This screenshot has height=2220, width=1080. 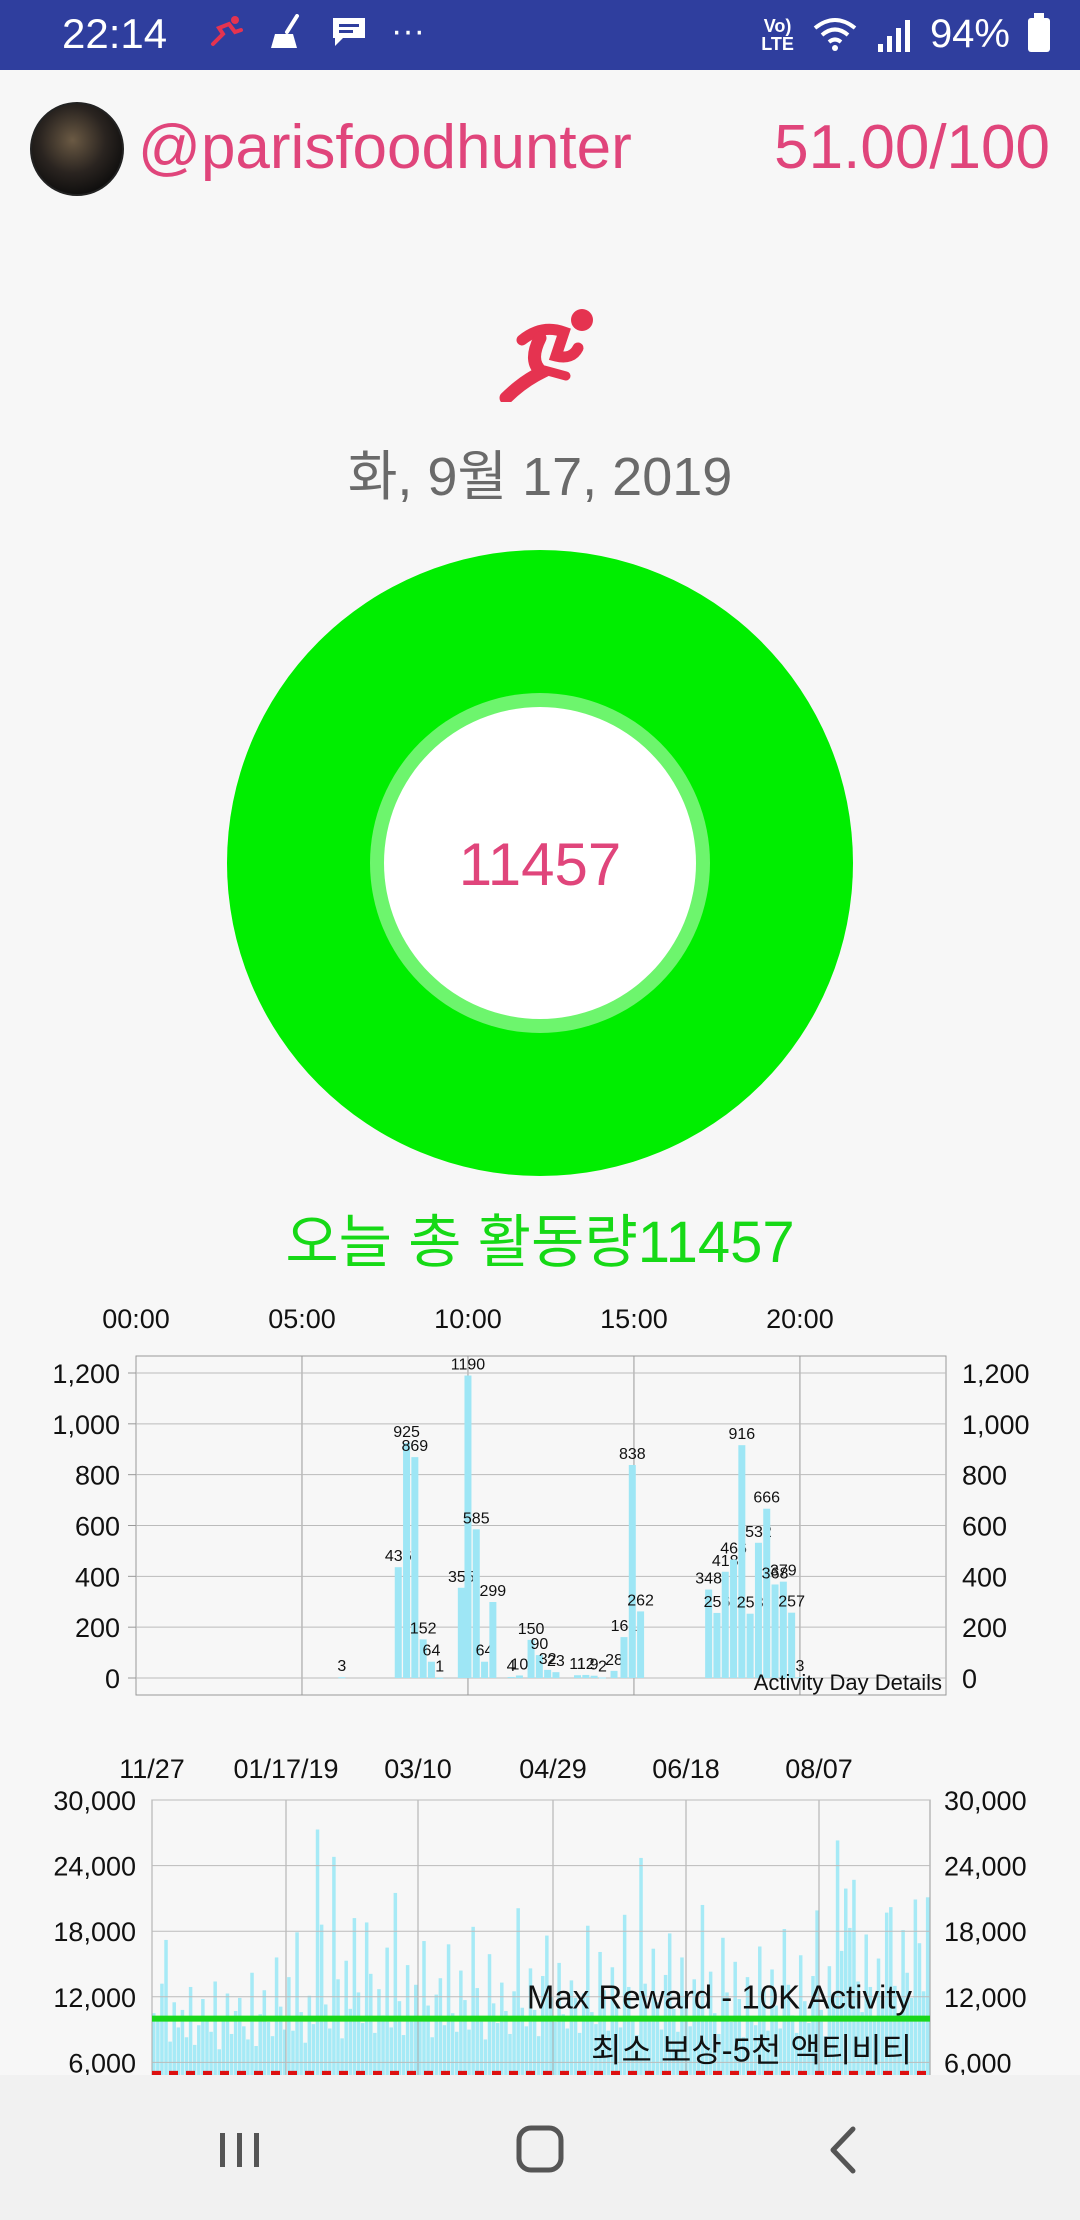 I want to click on max-reward-label: Max Reward - 10K Activity, so click(x=720, y=1997).